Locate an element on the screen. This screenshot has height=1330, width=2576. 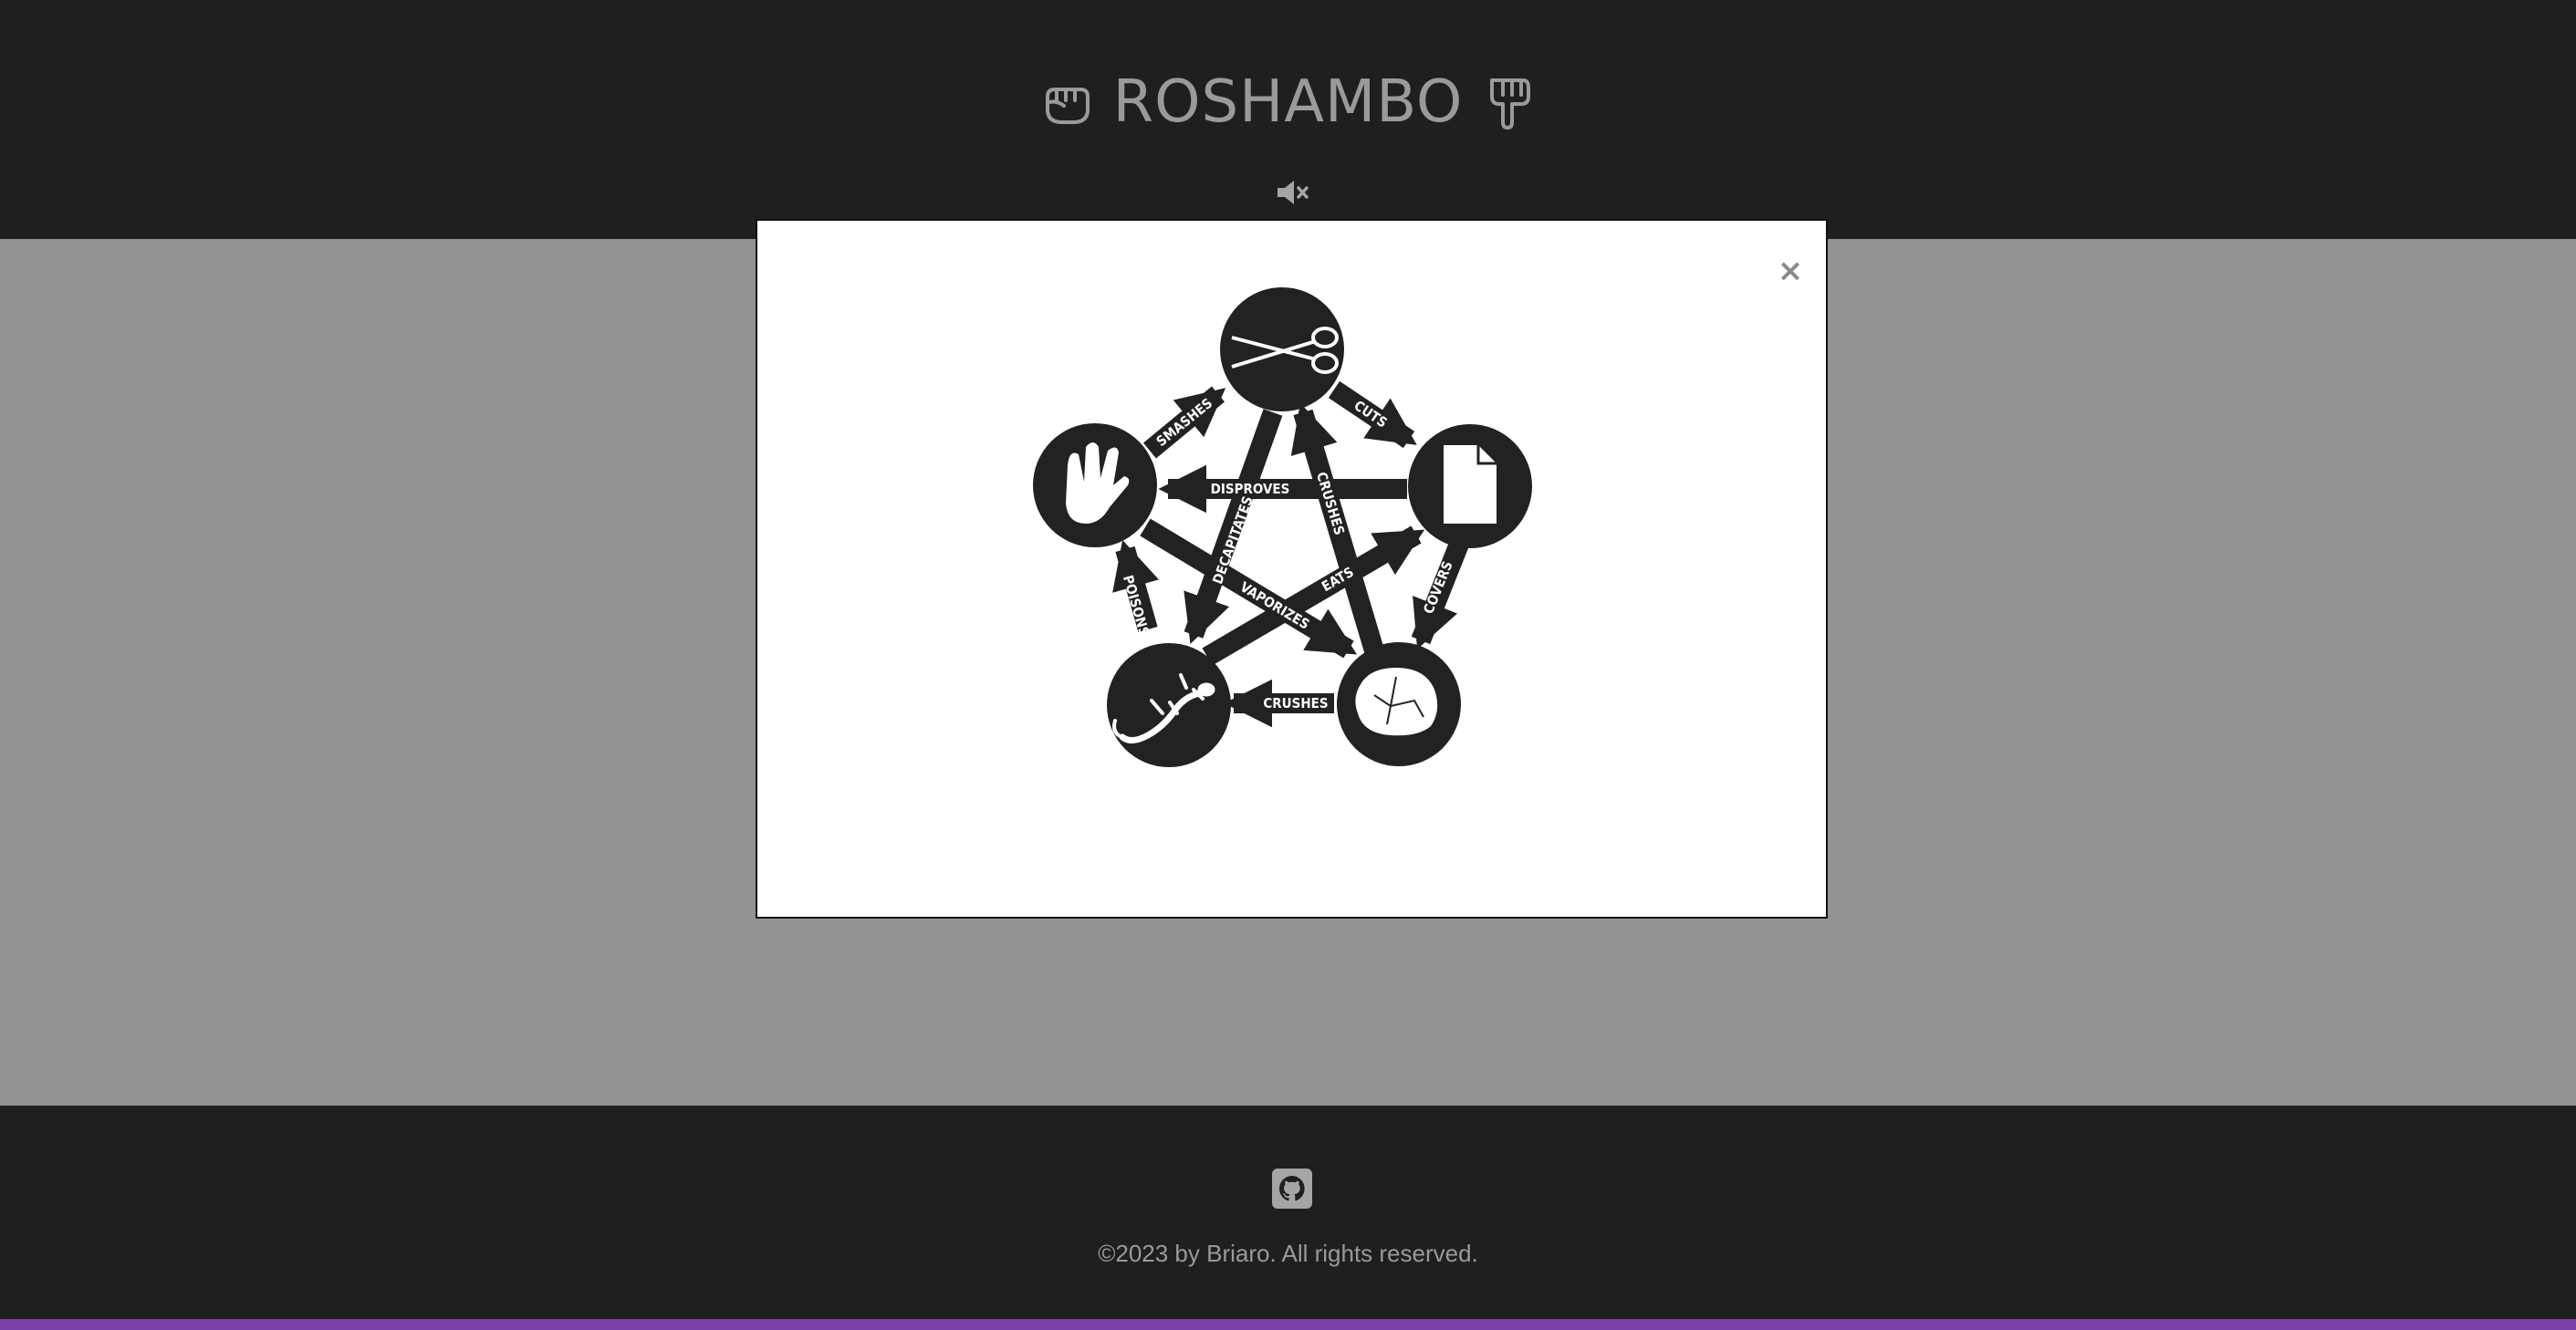
label-disproves: DISPROVES is located at coordinates (1250, 489).